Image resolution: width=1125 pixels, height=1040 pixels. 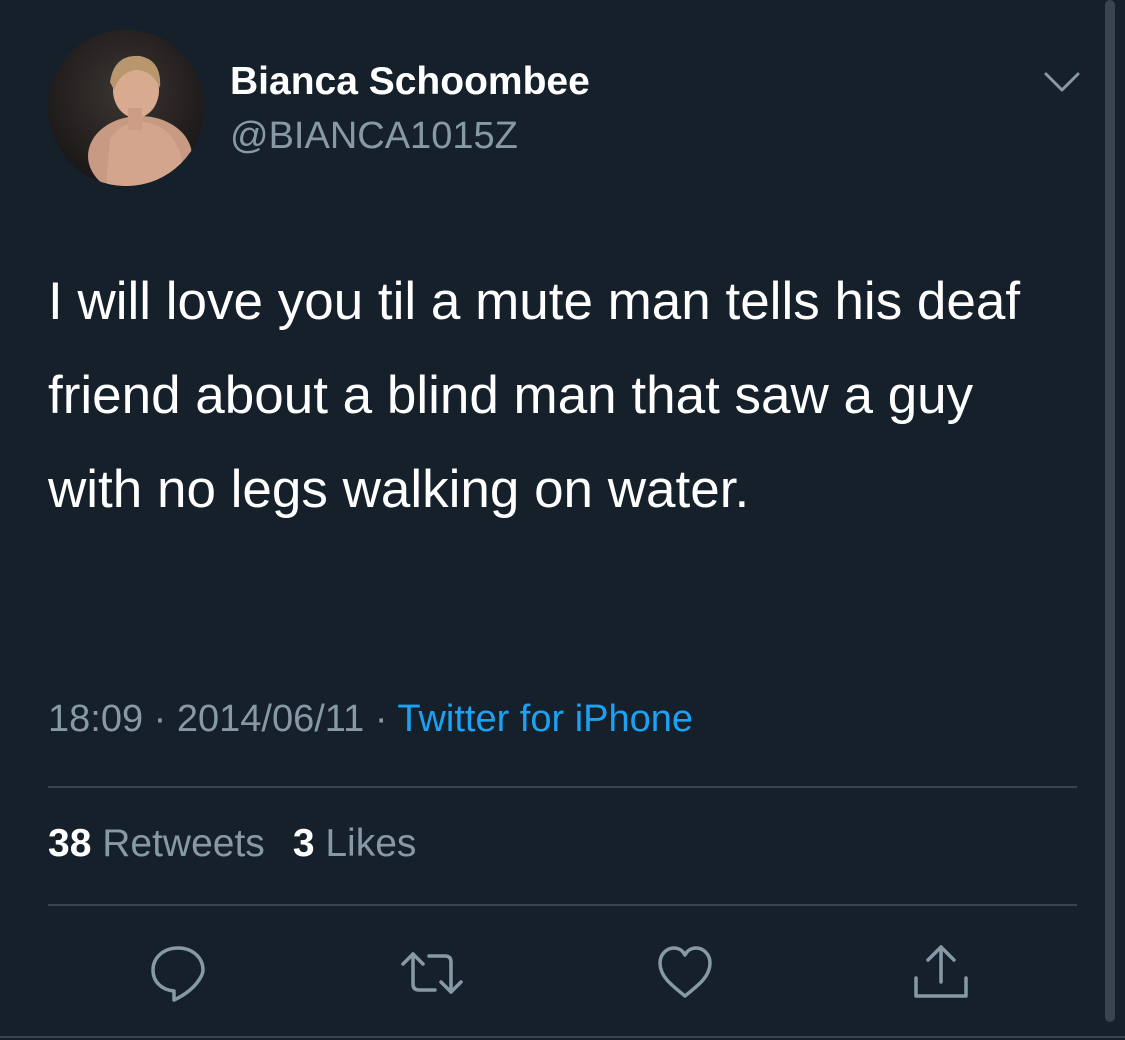 What do you see at coordinates (270, 719) in the screenshot?
I see `tweet-date: 2014/06/11` at bounding box center [270, 719].